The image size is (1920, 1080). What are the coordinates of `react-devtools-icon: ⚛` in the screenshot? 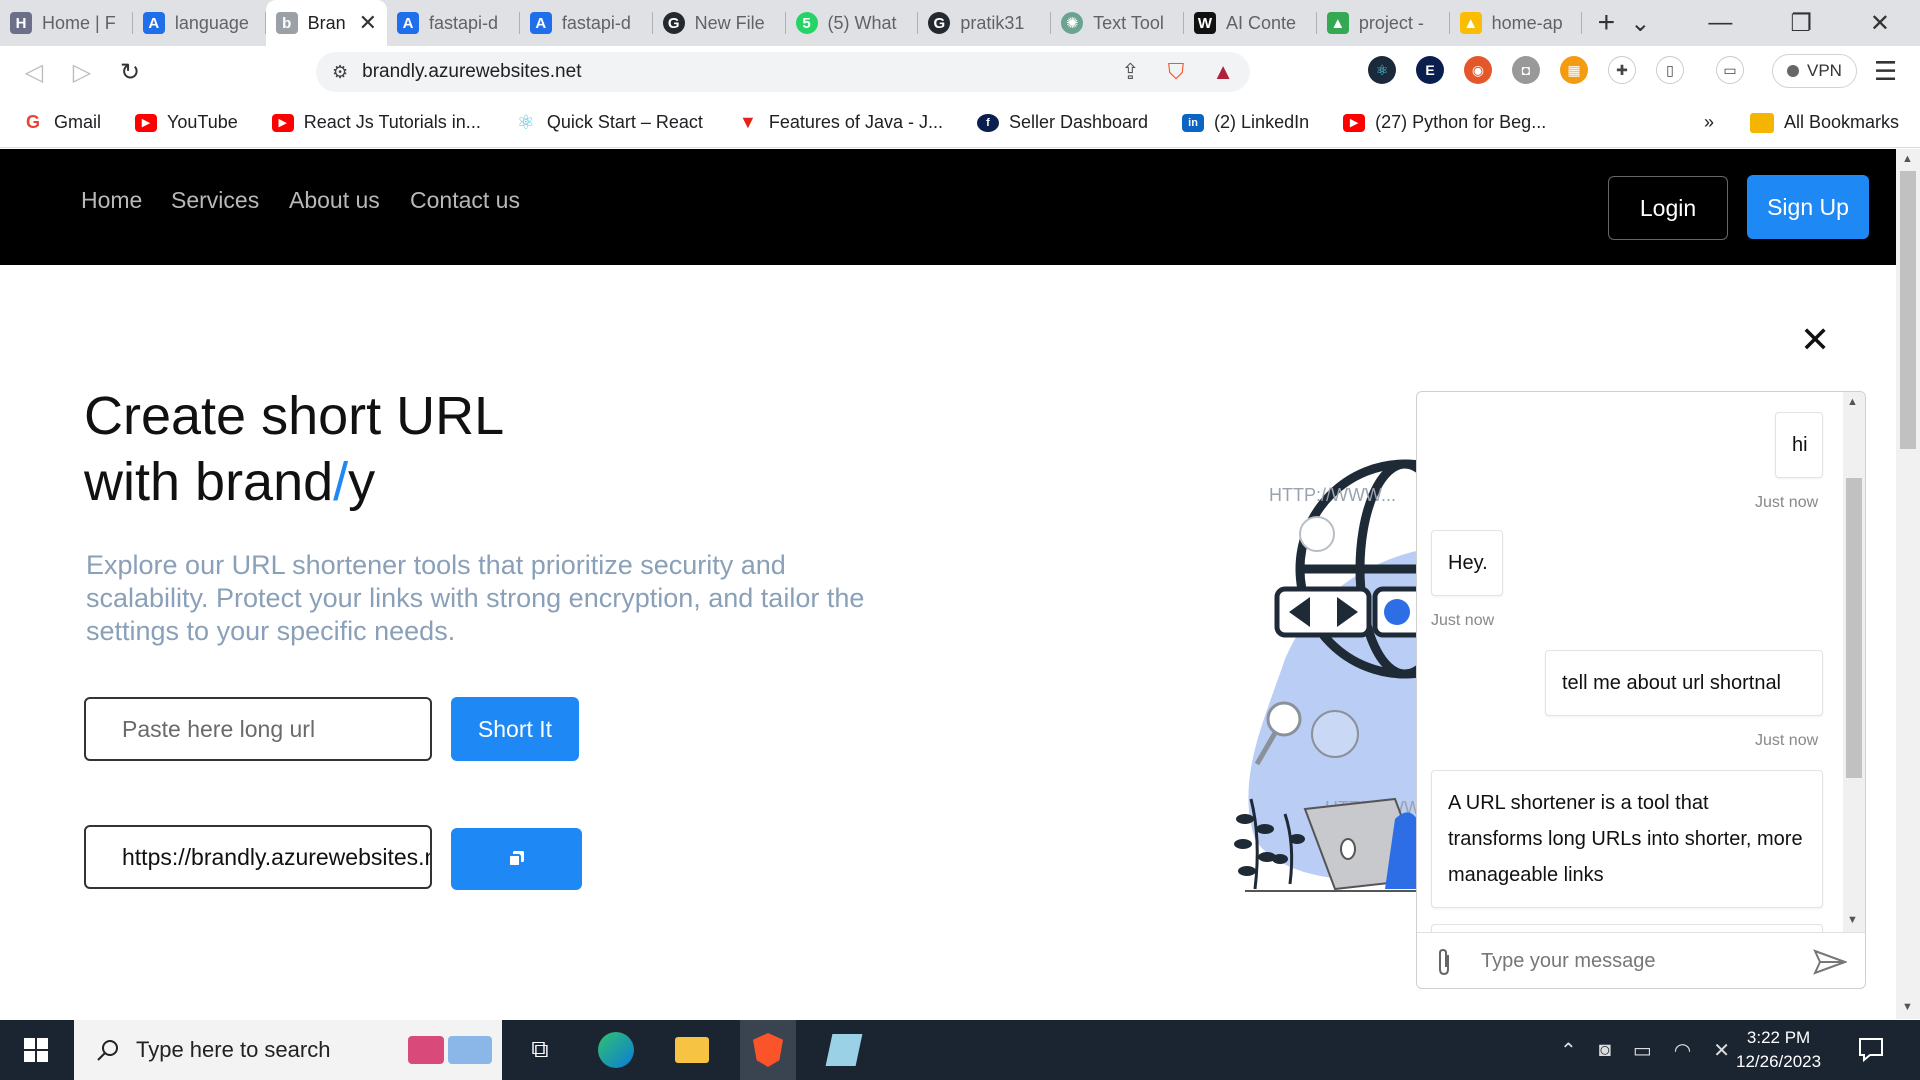 It's located at (1382, 70).